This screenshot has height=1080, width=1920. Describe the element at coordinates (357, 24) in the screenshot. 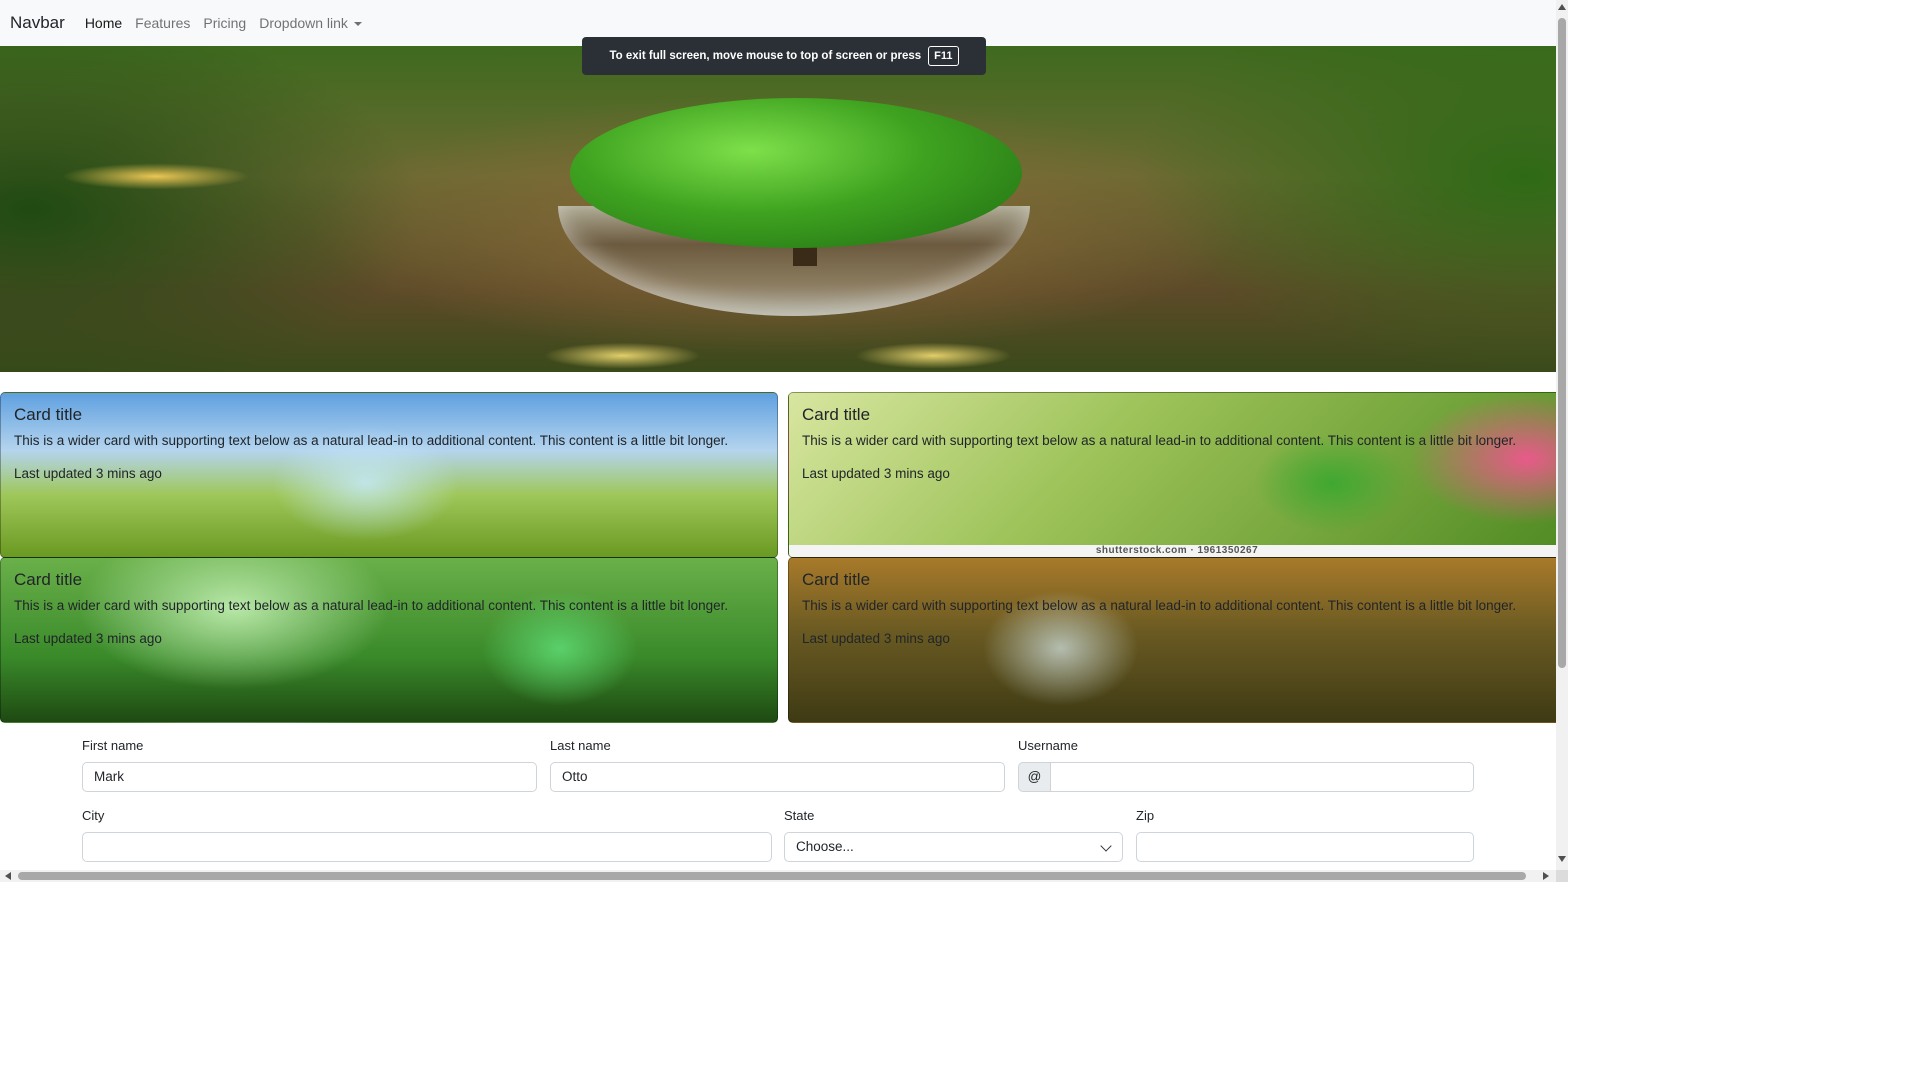

I see `caret-down-icon` at that location.